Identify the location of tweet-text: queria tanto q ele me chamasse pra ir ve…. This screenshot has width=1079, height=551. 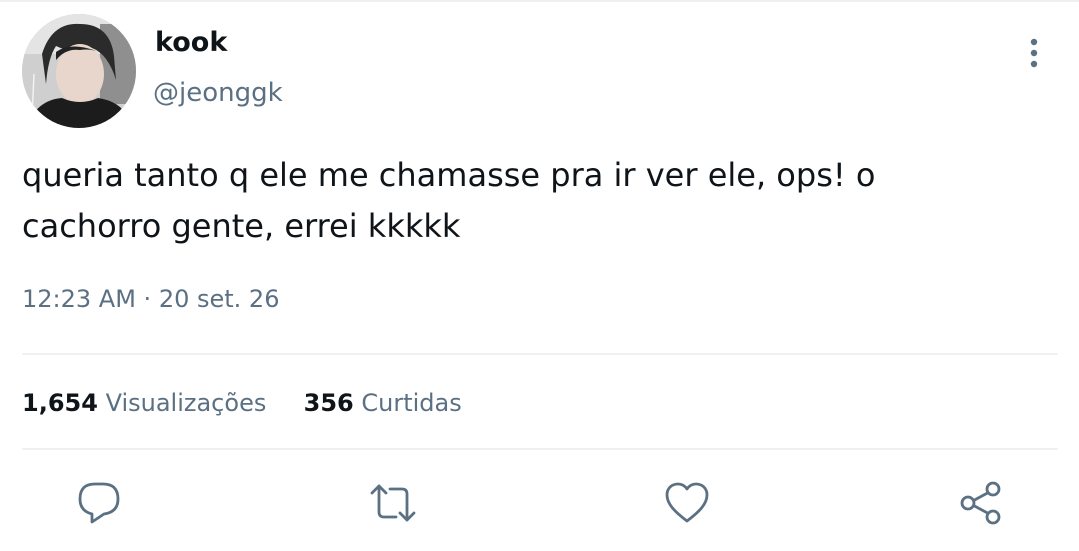
(449, 200).